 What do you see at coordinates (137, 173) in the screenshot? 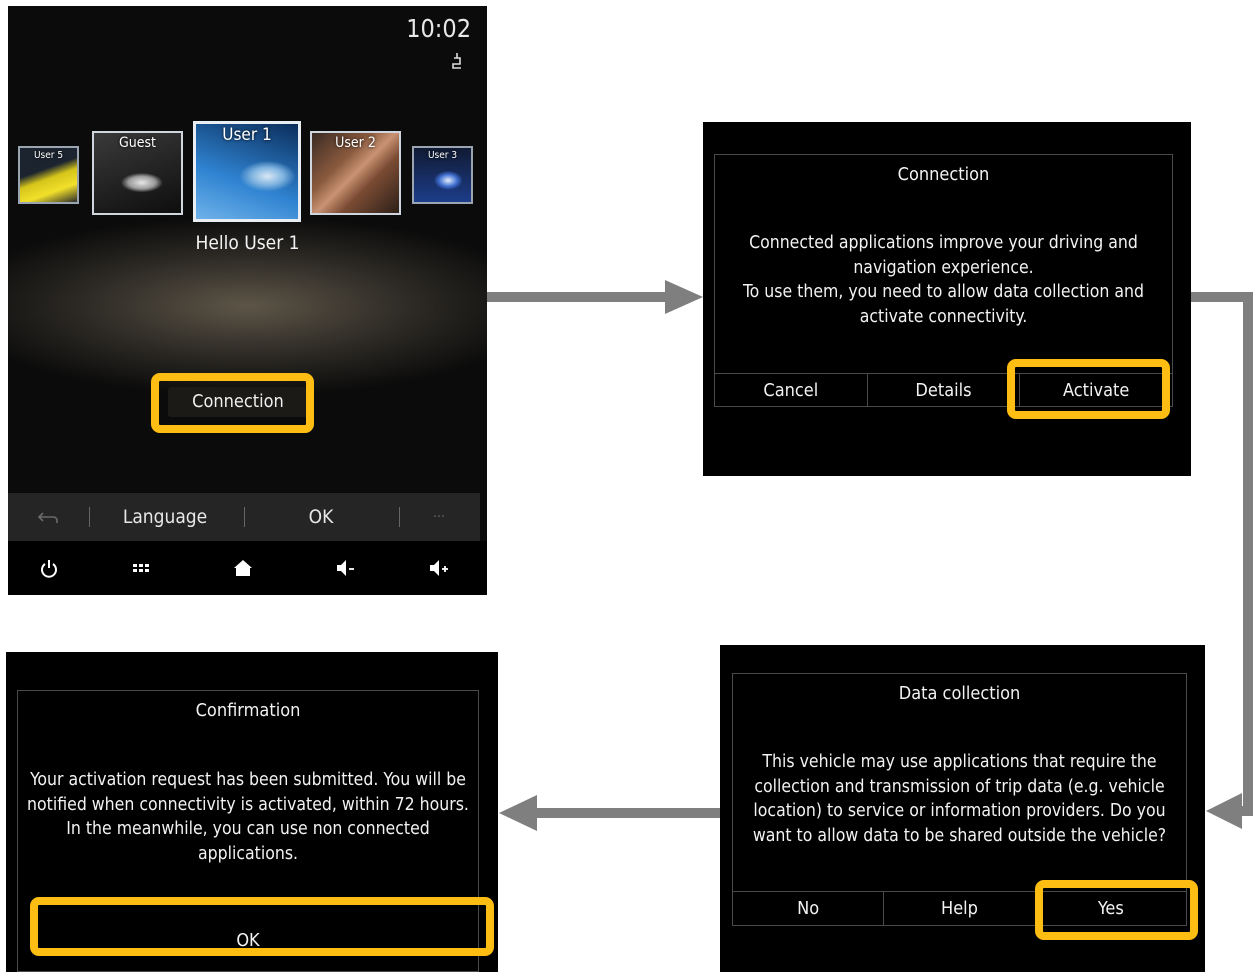
I see `profile-card-guest: Guest` at bounding box center [137, 173].